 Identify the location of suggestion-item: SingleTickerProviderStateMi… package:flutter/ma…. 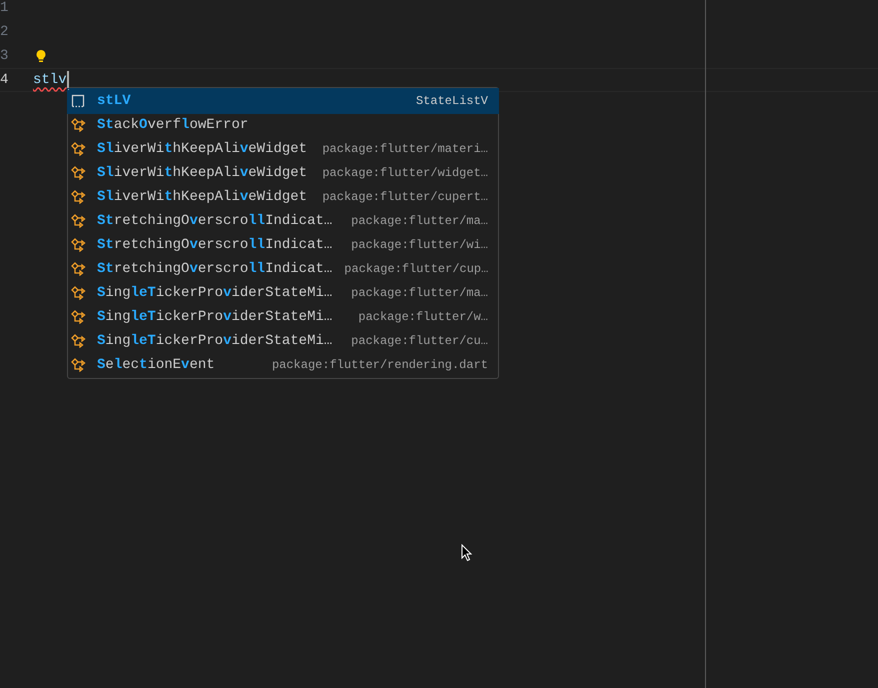
(283, 293).